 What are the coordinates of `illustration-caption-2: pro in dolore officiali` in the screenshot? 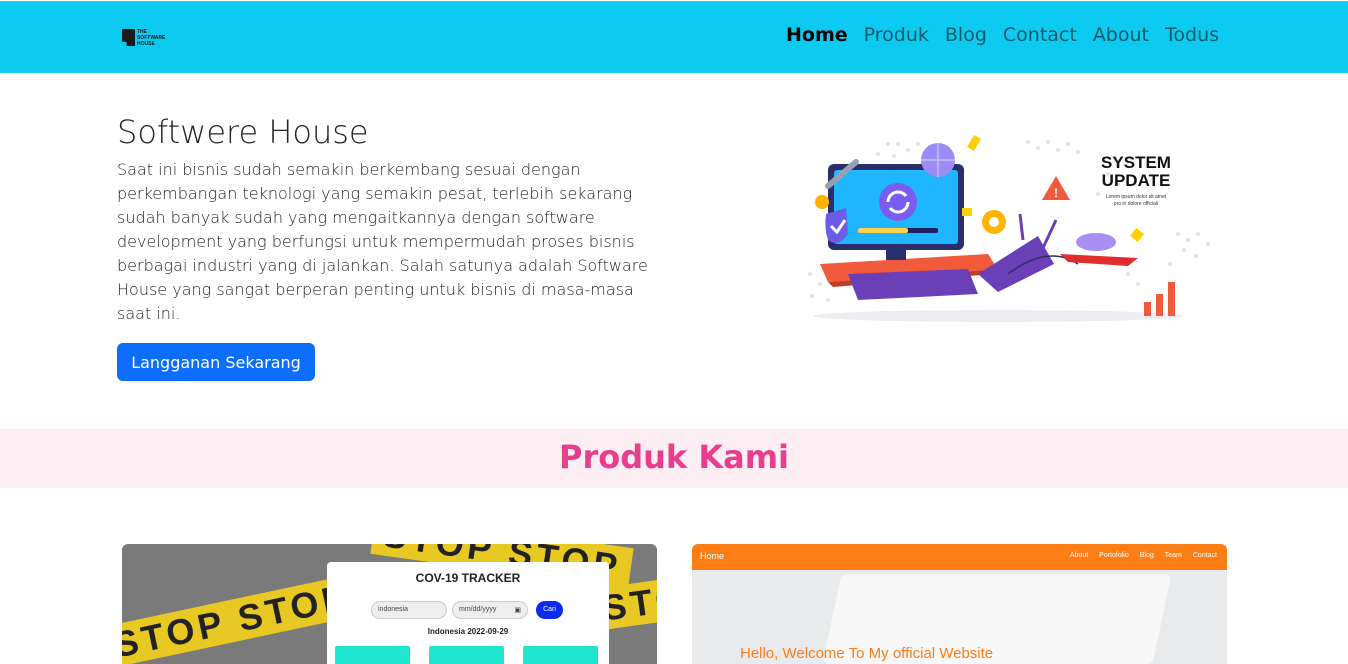 It's located at (1136, 204).